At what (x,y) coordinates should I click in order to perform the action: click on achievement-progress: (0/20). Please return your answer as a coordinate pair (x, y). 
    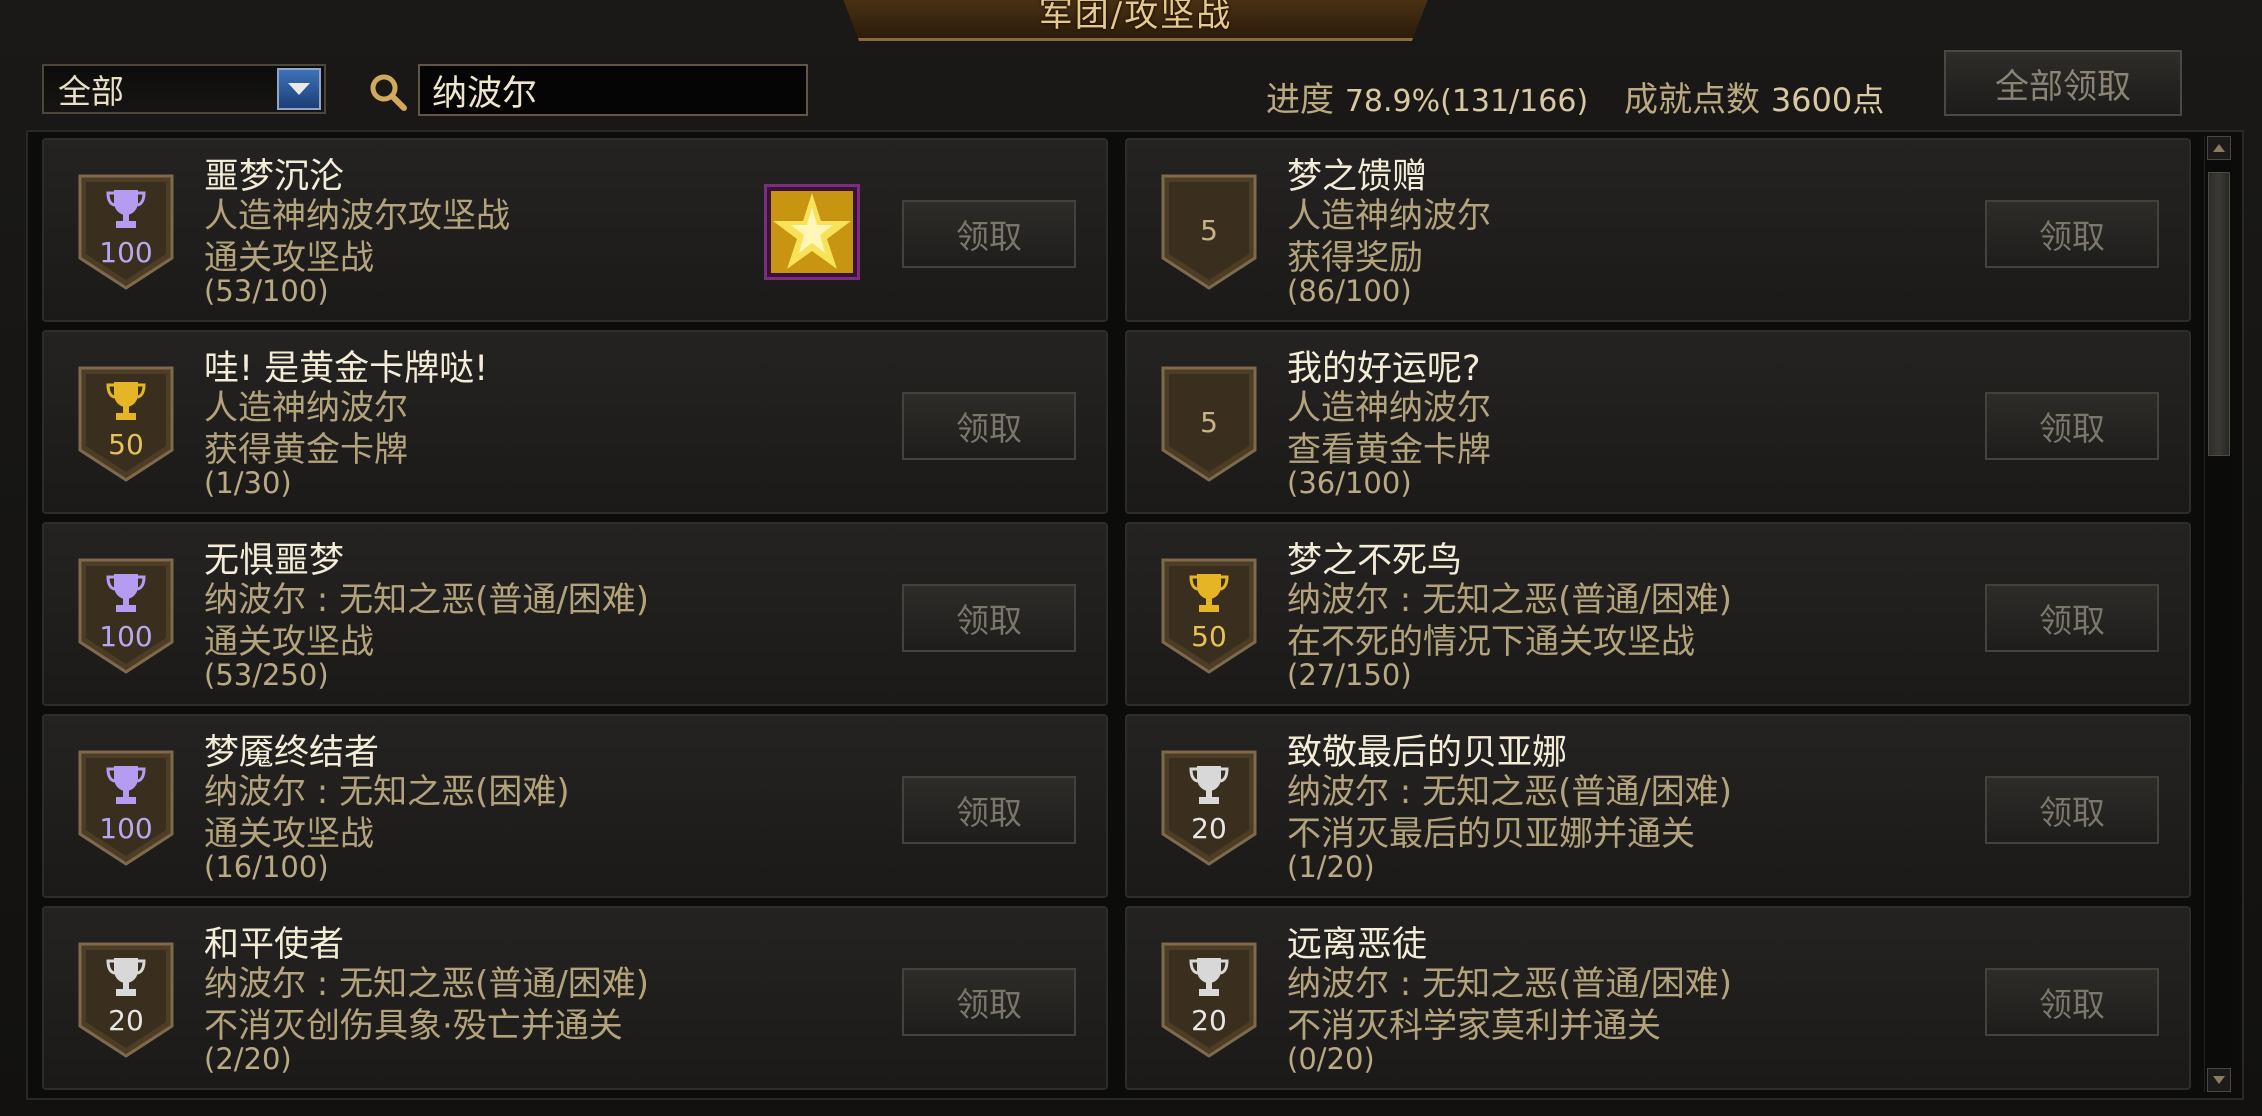
    Looking at the image, I should click on (1331, 1059).